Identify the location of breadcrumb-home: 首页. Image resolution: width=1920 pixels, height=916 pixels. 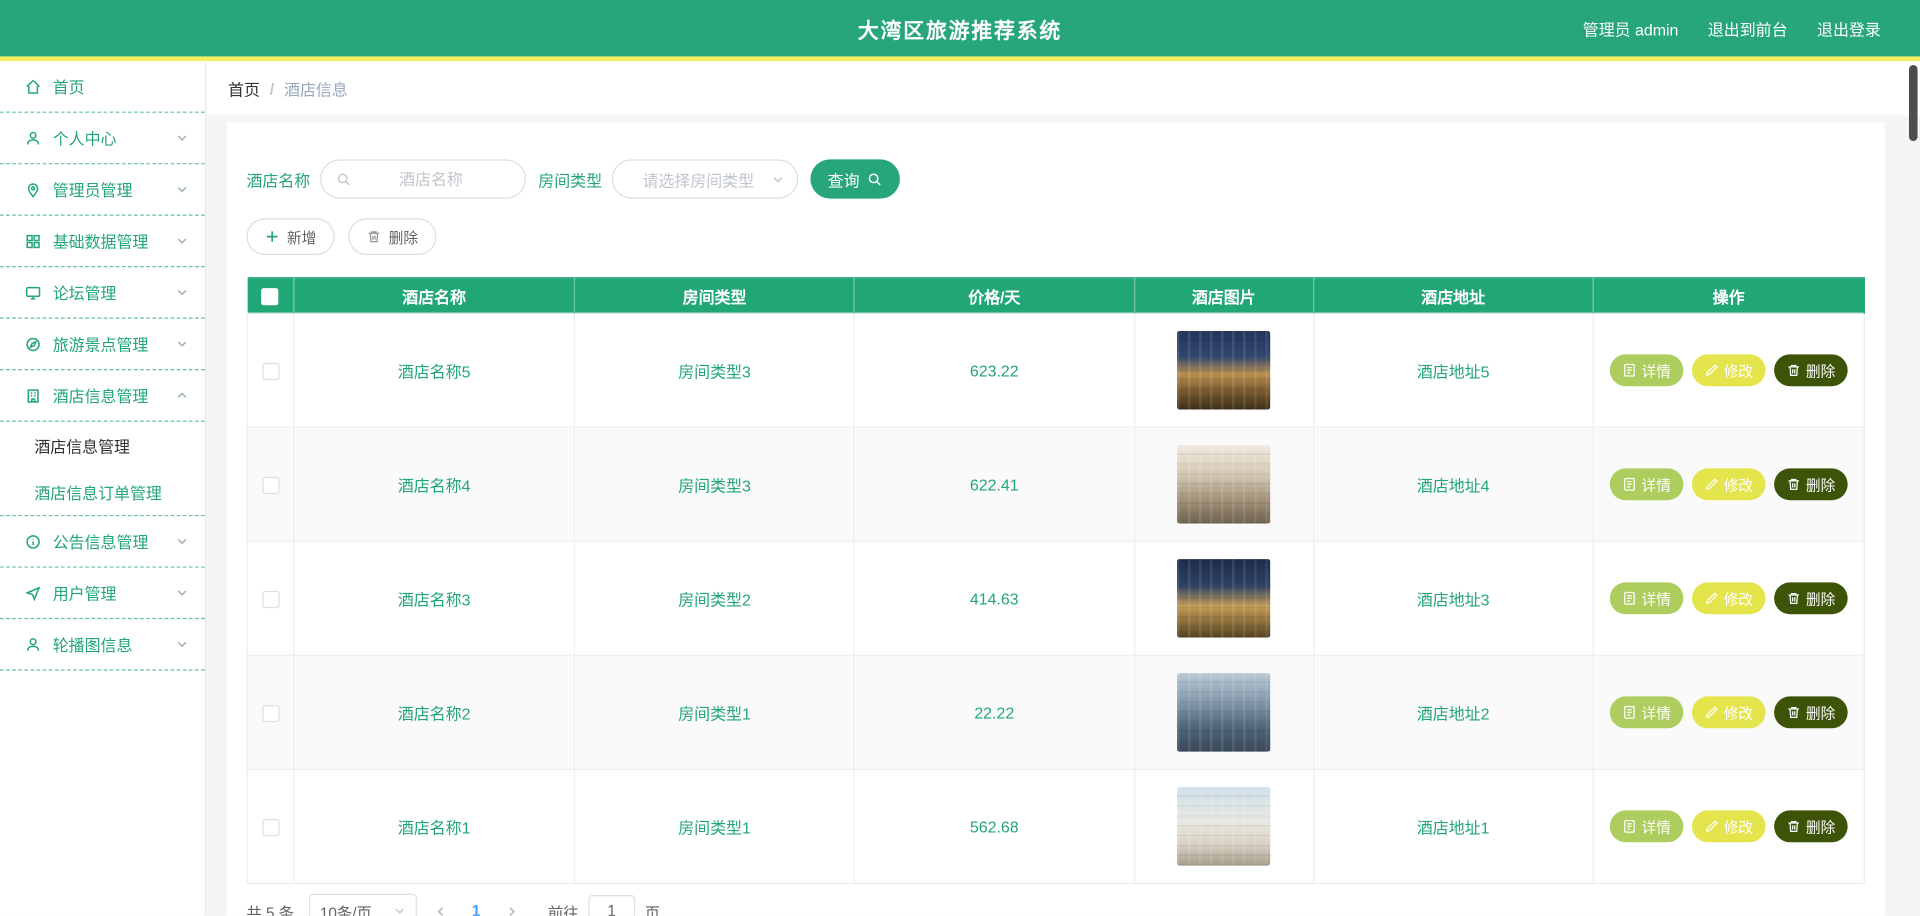
(244, 88).